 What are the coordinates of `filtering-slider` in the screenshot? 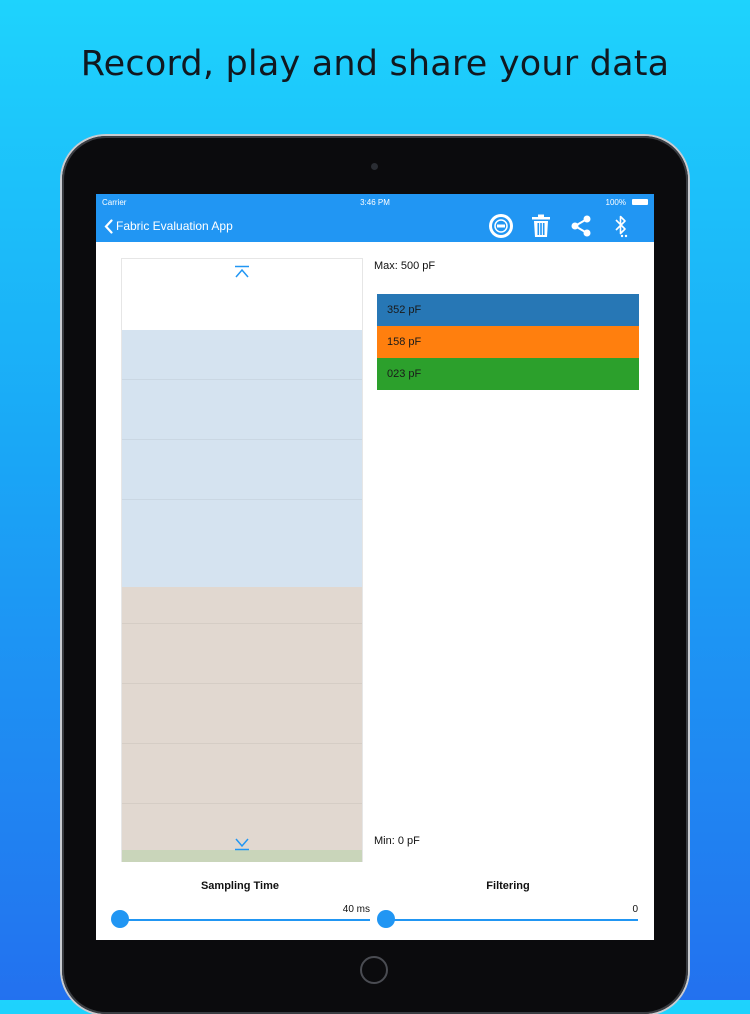 It's located at (510, 920).